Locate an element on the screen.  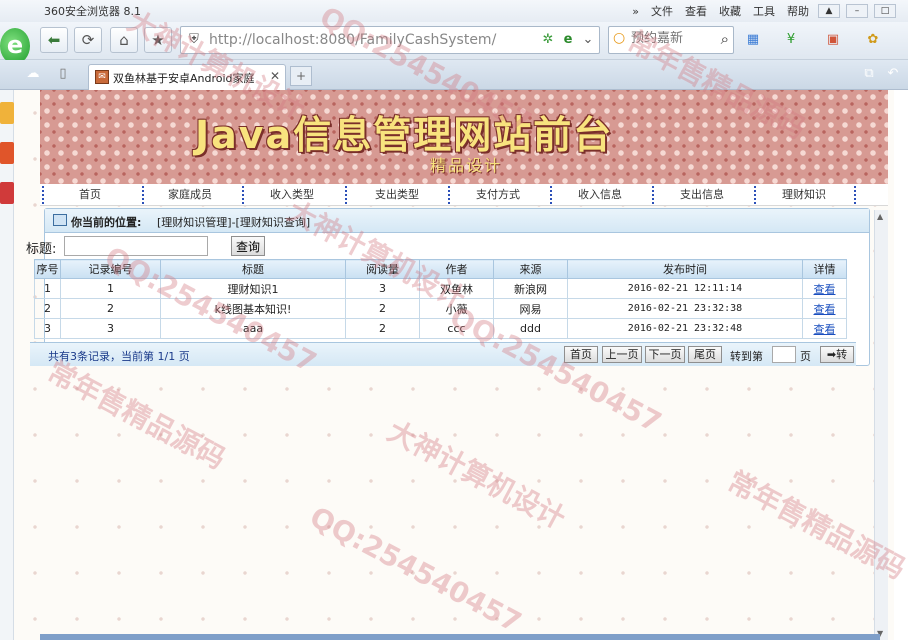
cell-source: ddd is located at coordinates (530, 328).